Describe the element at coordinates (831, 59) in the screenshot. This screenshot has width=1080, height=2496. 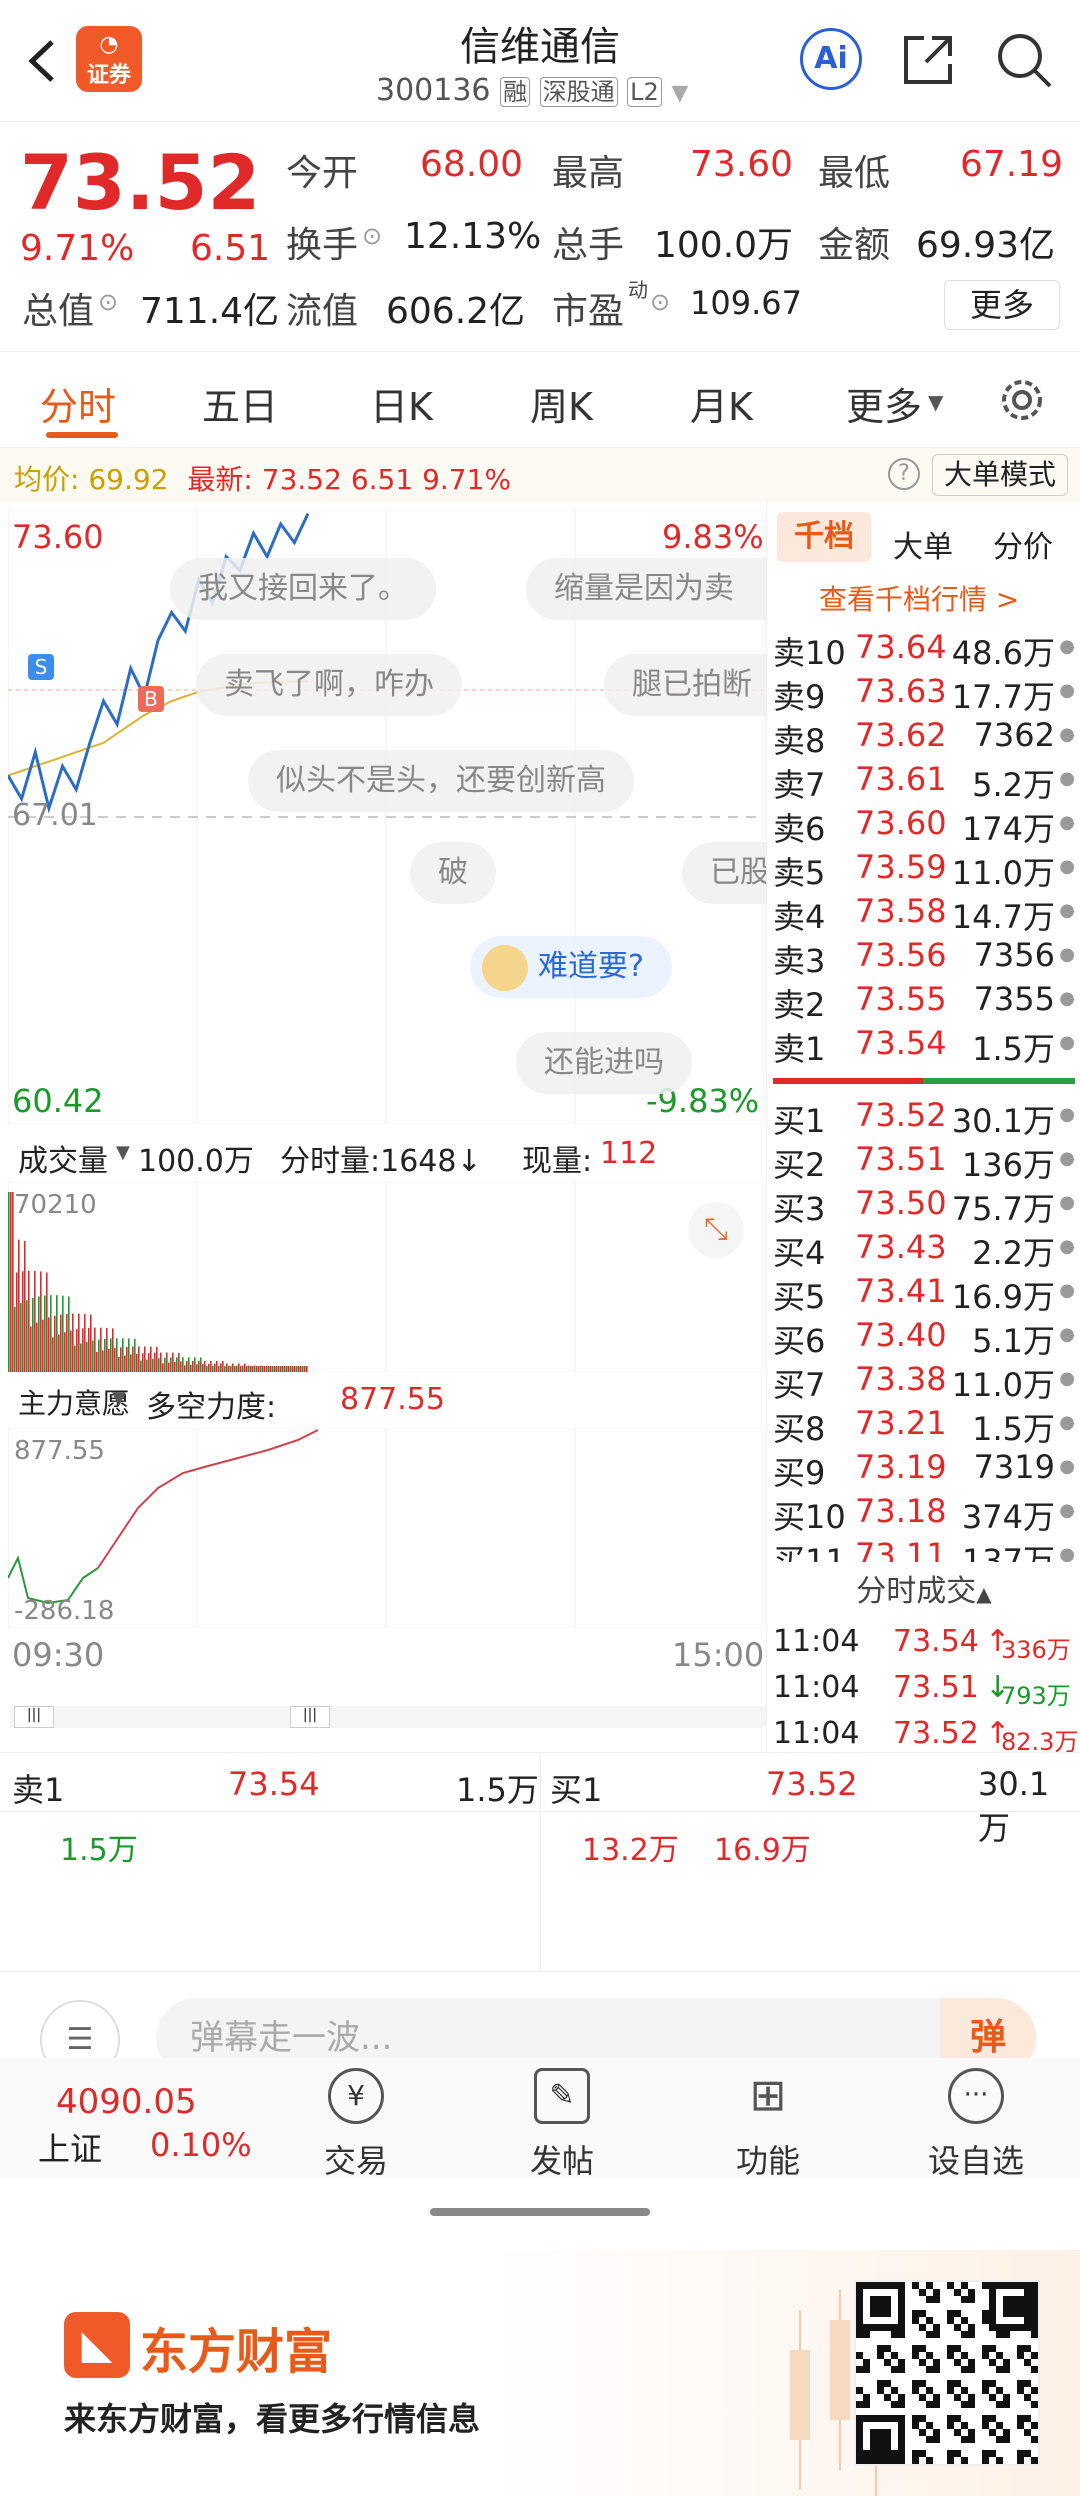
I see `ai-button: Ai` at that location.